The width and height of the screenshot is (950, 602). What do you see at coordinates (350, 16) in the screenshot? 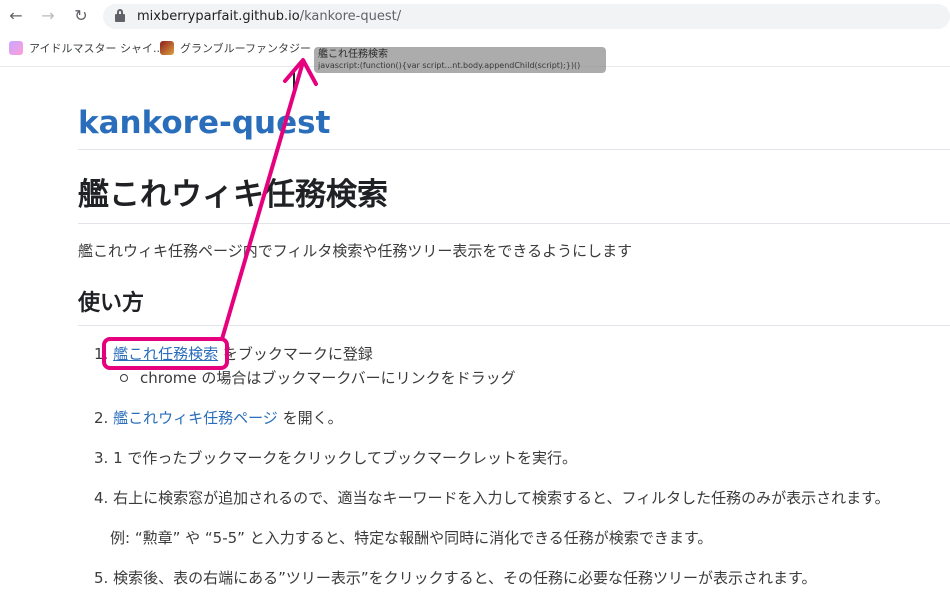
I see `url-path: /kankore-quest/` at bounding box center [350, 16].